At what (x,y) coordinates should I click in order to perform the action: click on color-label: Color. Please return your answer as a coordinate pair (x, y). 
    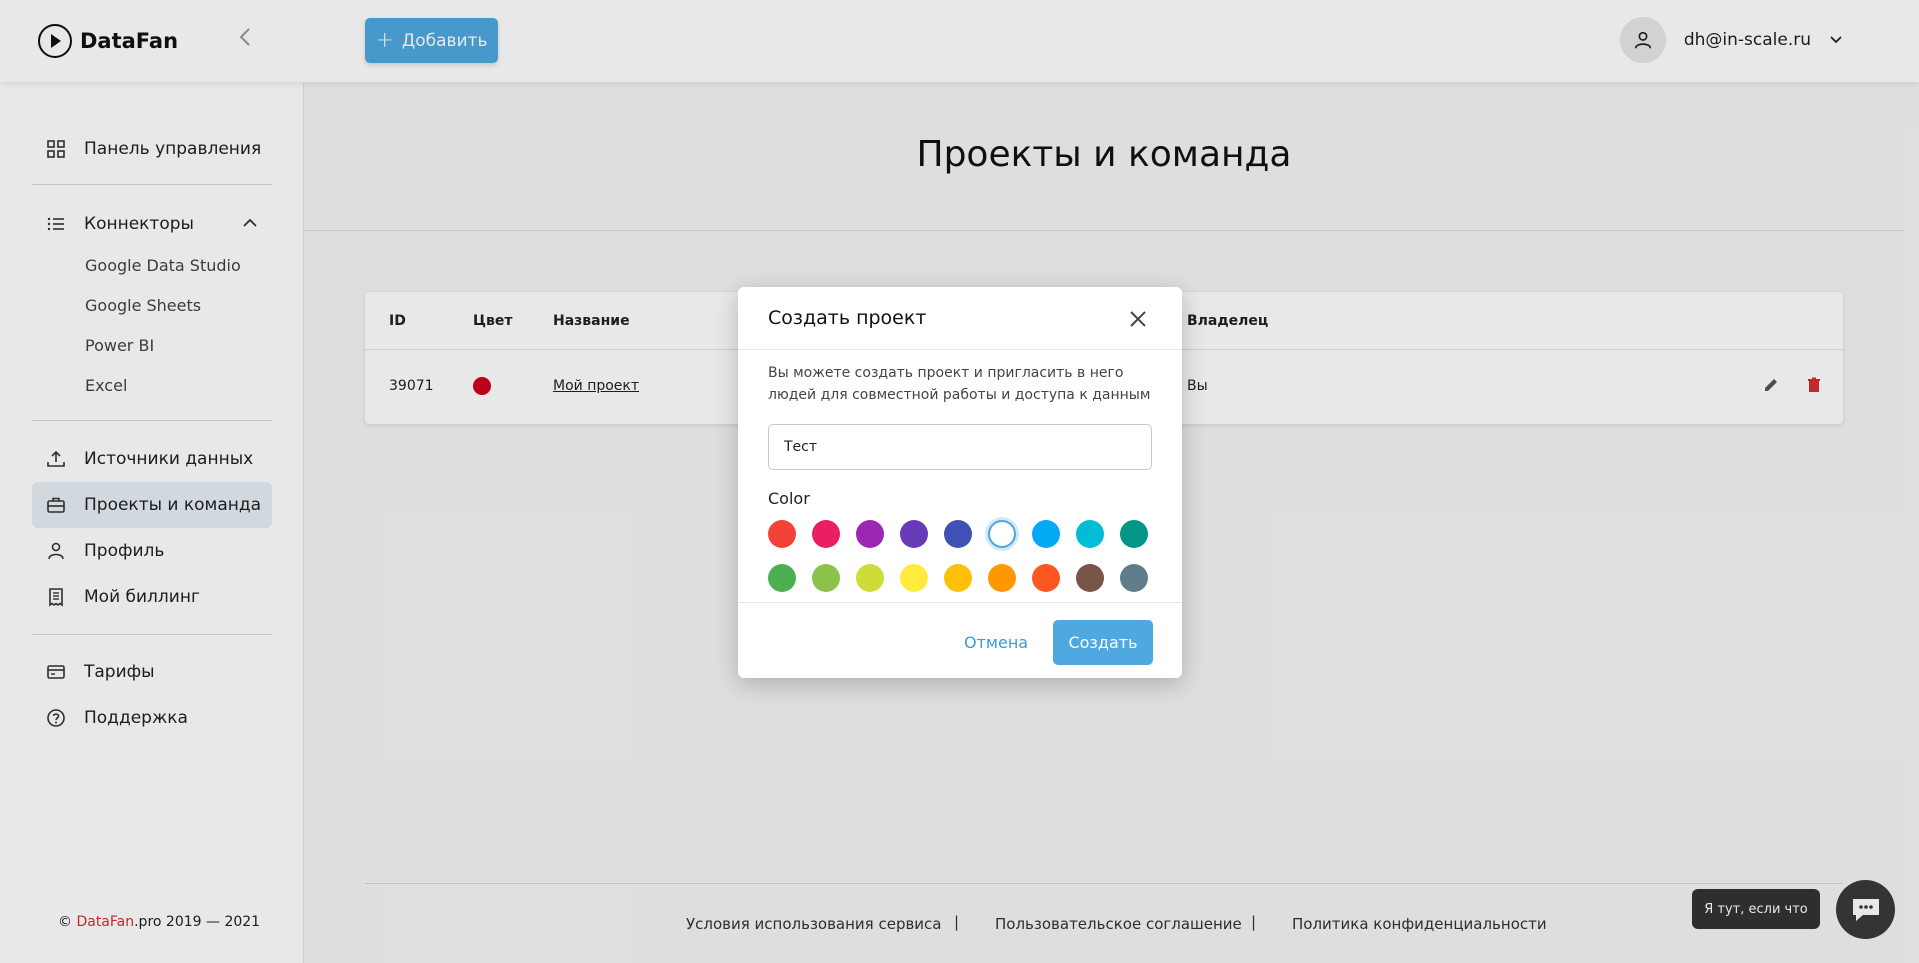
    Looking at the image, I should click on (789, 498).